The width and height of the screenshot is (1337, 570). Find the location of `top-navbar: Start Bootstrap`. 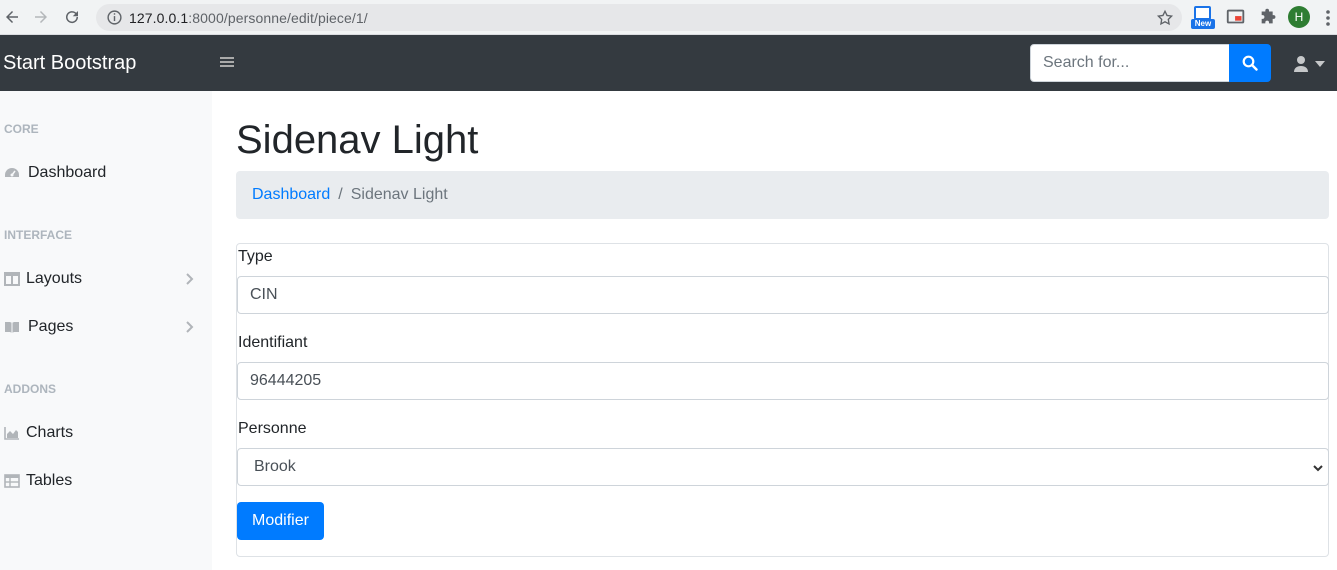

top-navbar: Start Bootstrap is located at coordinates (668, 63).